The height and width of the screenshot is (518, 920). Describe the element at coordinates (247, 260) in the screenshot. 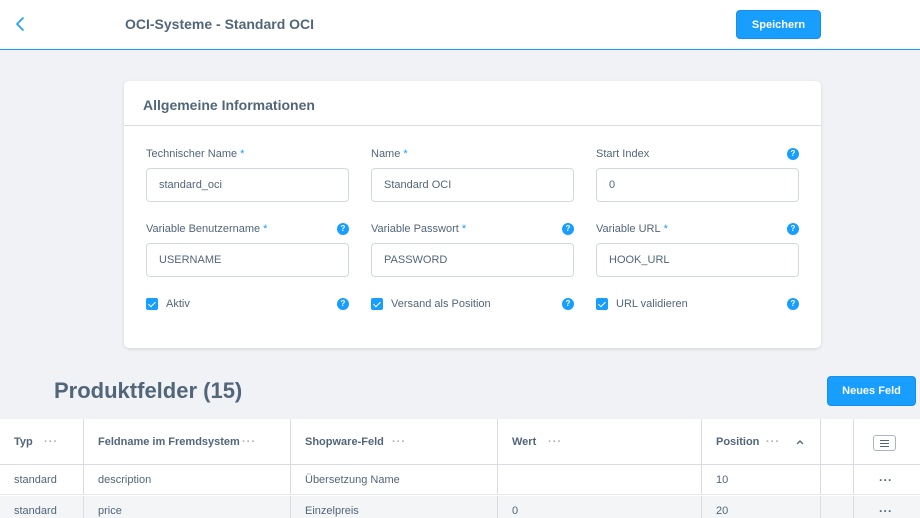

I see `variable-username-input` at that location.